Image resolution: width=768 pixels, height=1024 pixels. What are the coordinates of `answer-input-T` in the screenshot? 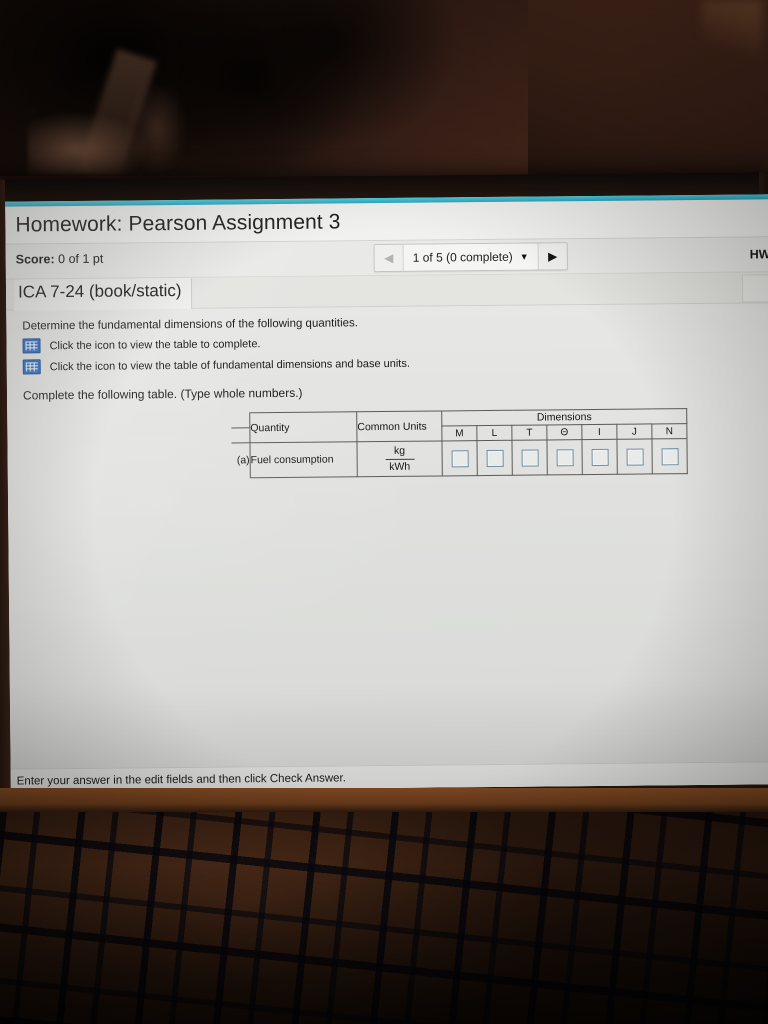 It's located at (530, 458).